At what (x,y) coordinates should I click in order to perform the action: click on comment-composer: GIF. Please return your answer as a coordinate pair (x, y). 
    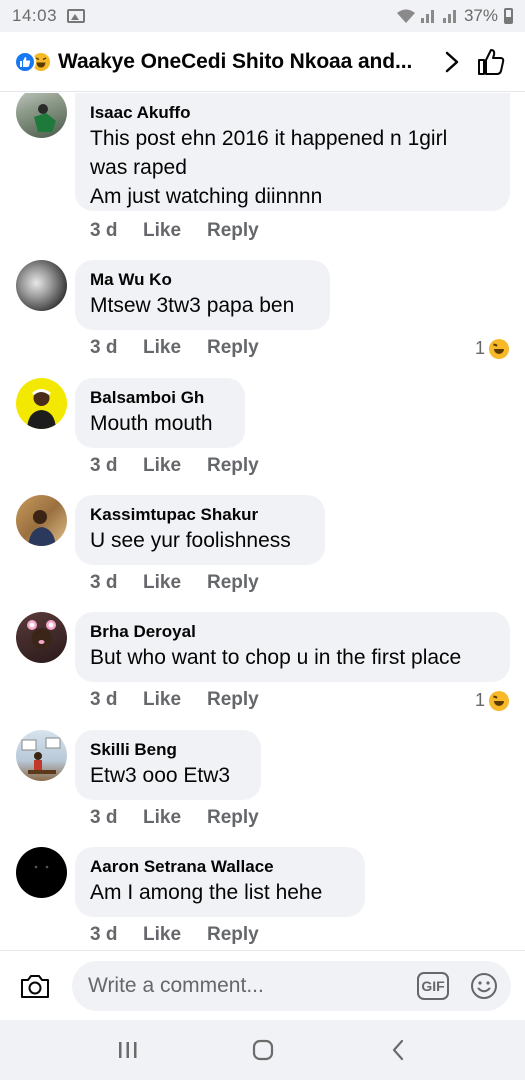
    Looking at the image, I should click on (262, 985).